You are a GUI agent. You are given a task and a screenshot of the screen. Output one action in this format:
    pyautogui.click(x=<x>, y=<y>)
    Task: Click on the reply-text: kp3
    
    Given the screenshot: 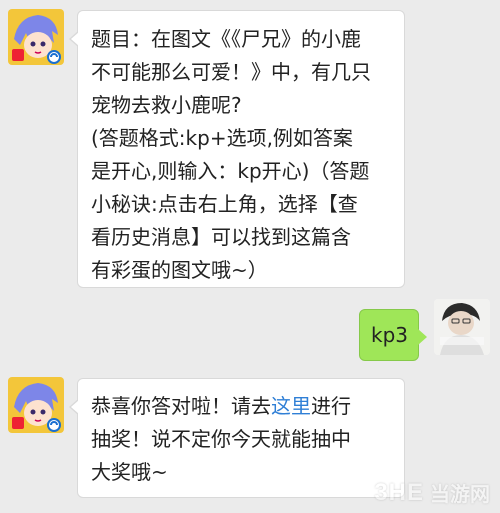 What is the action you would take?
    pyautogui.click(x=390, y=335)
    